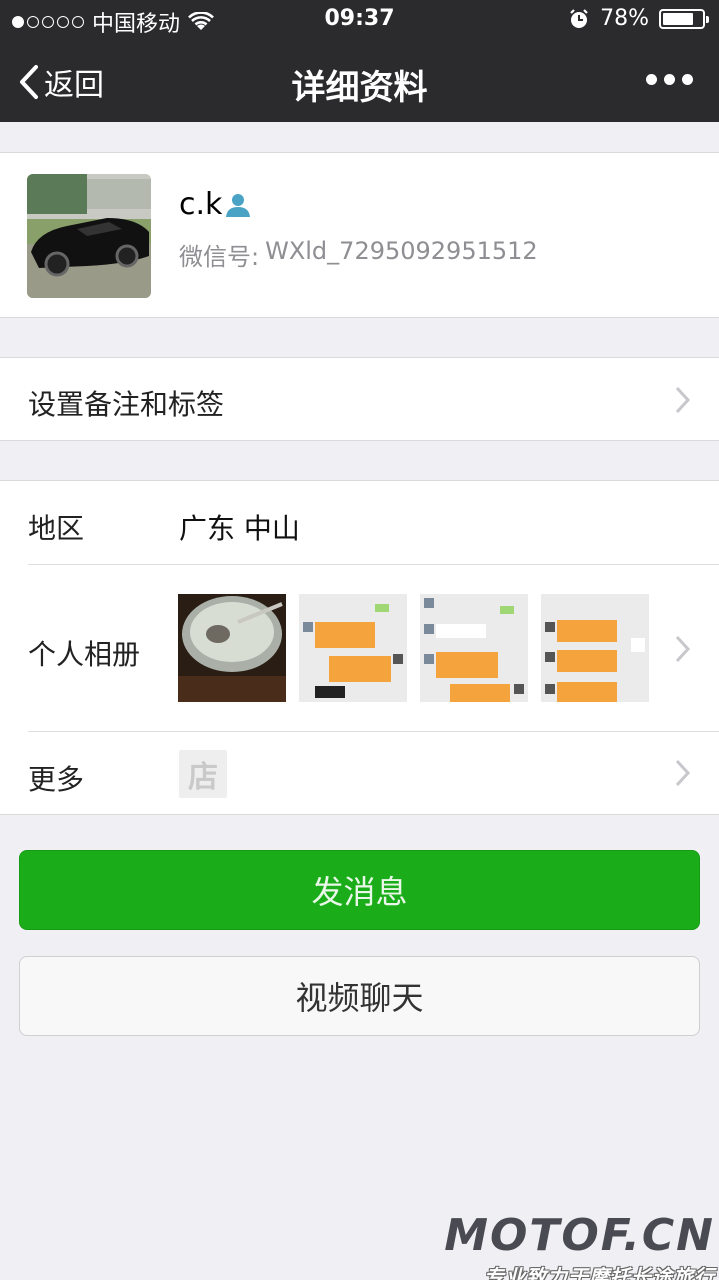 This screenshot has height=1280, width=719. Describe the element at coordinates (624, 18) in the screenshot. I see `battery-percent: 78%` at that location.